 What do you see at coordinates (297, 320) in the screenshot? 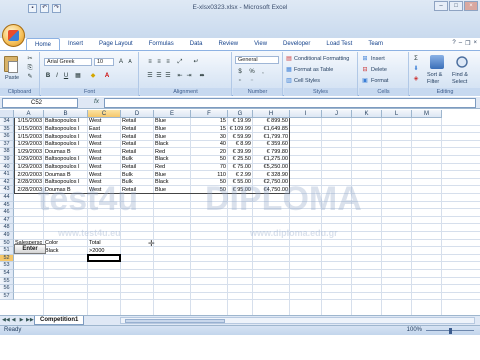
I see `horizontal-scrollbar` at bounding box center [297, 320].